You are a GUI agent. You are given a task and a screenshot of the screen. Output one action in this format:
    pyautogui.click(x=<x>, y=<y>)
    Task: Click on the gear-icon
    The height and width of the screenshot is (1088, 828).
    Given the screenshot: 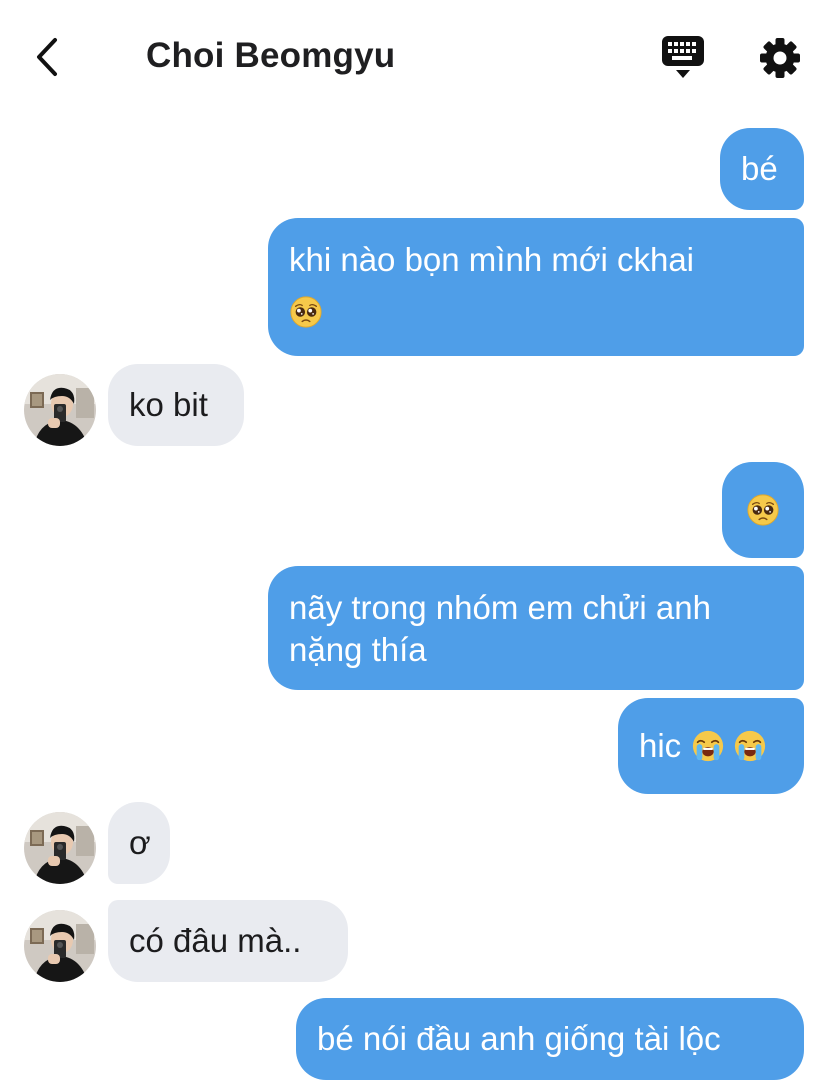 What is the action you would take?
    pyautogui.click(x=780, y=58)
    